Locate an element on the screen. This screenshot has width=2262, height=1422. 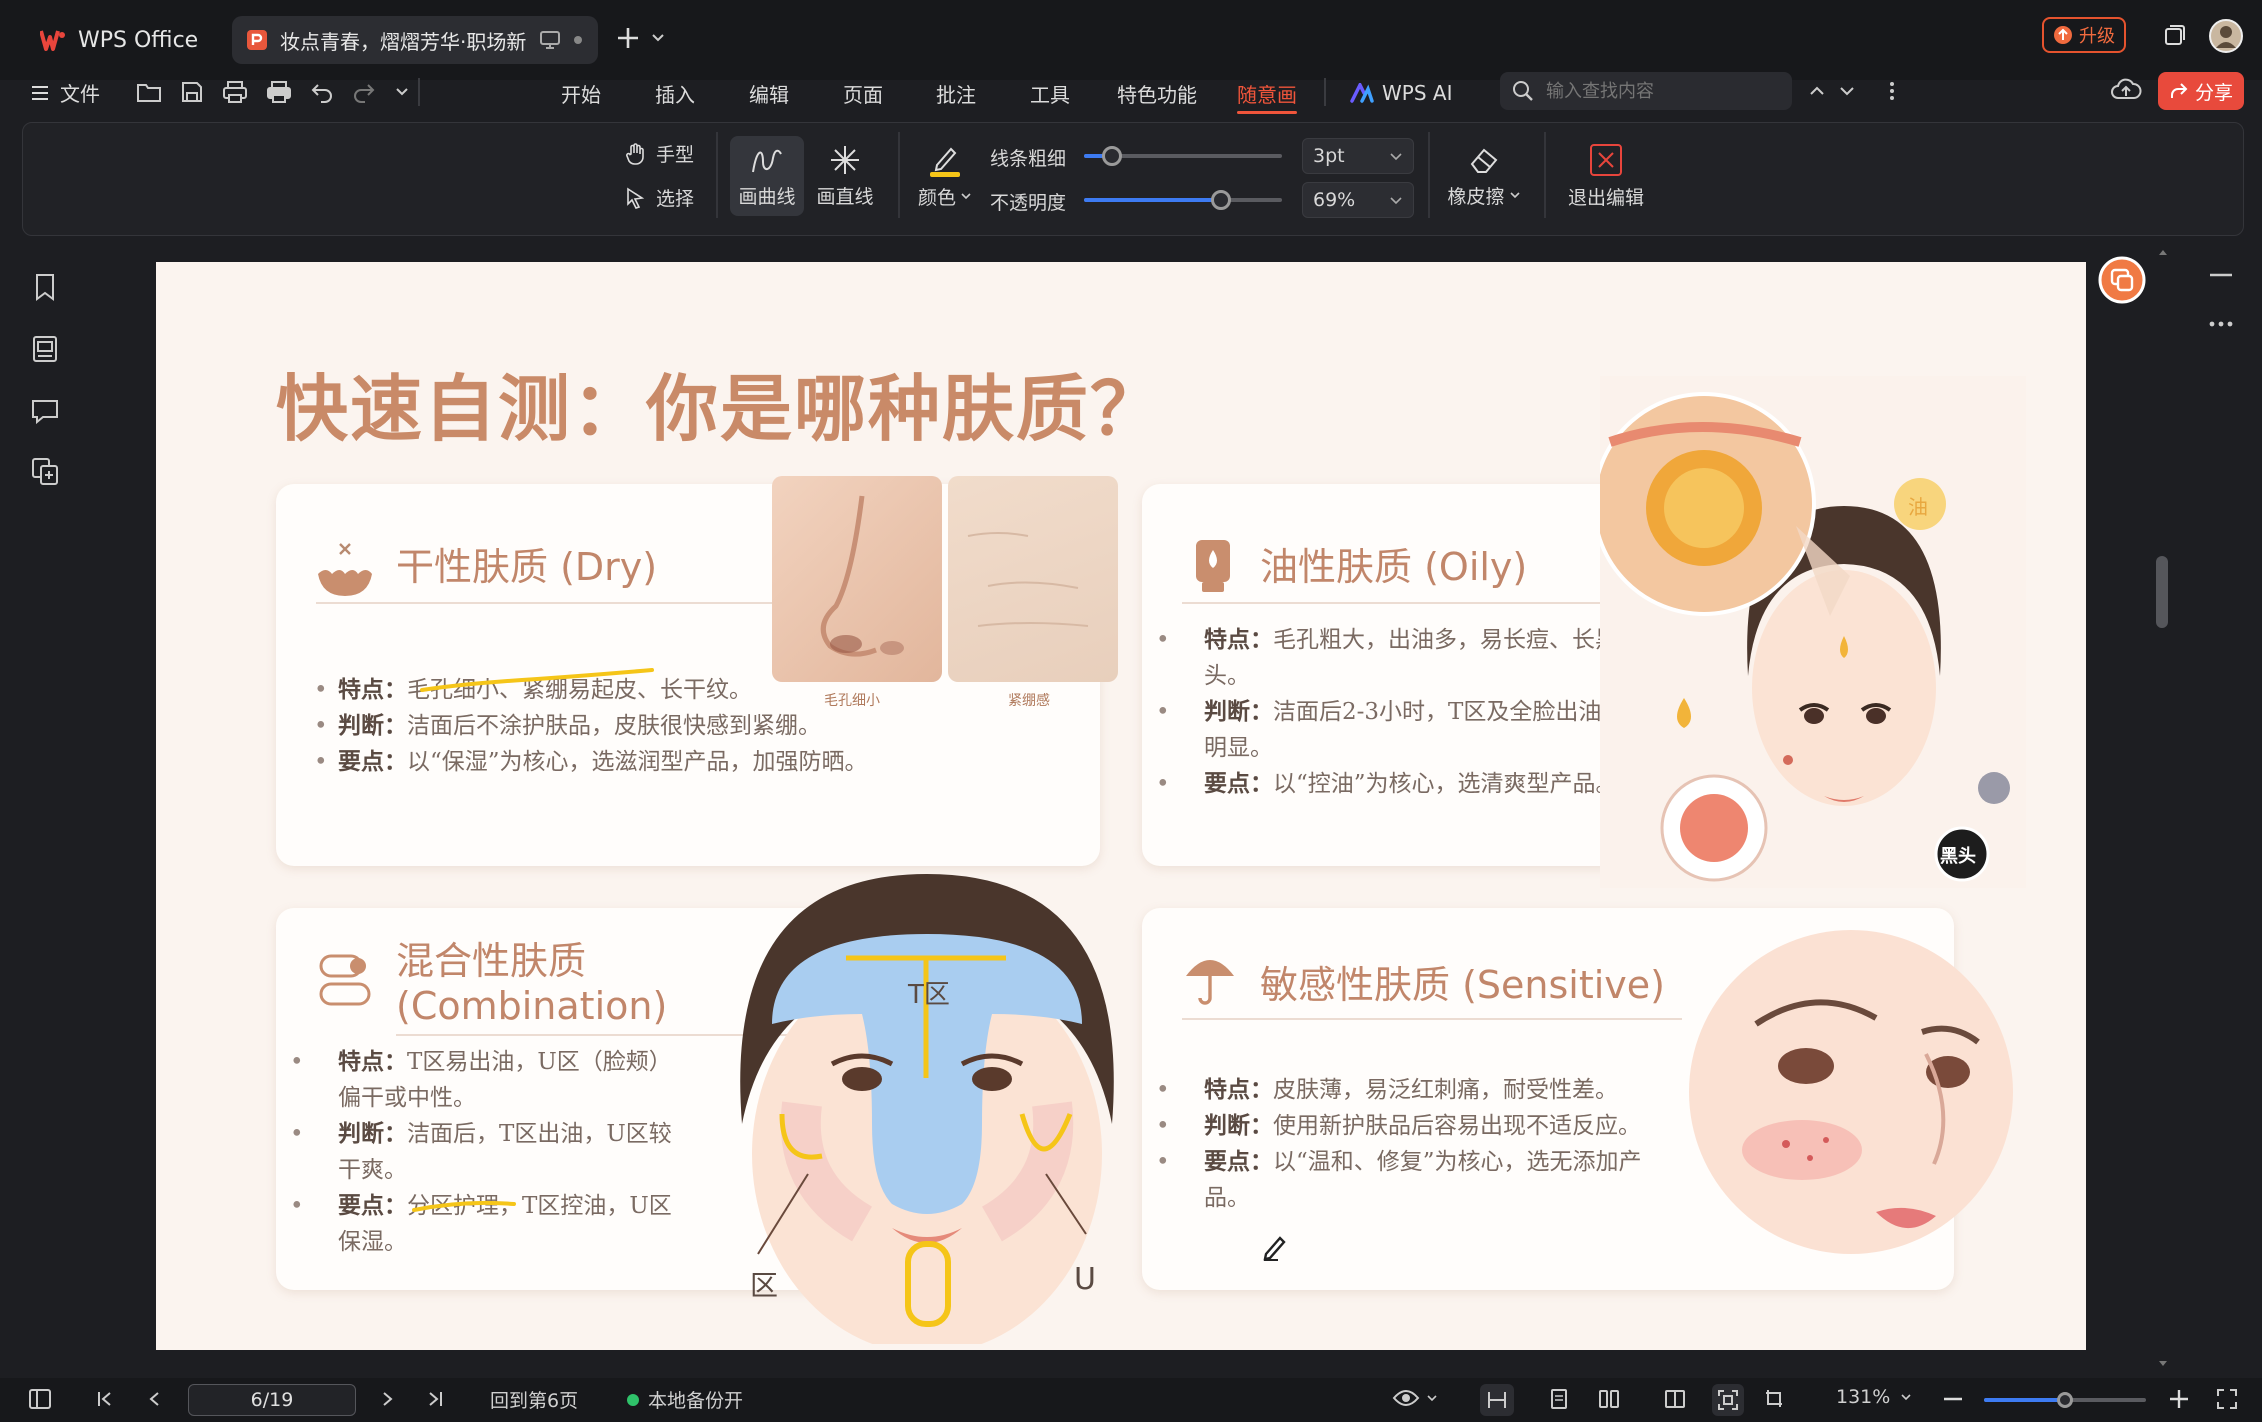
crop-view-icon is located at coordinates (1775, 1399).